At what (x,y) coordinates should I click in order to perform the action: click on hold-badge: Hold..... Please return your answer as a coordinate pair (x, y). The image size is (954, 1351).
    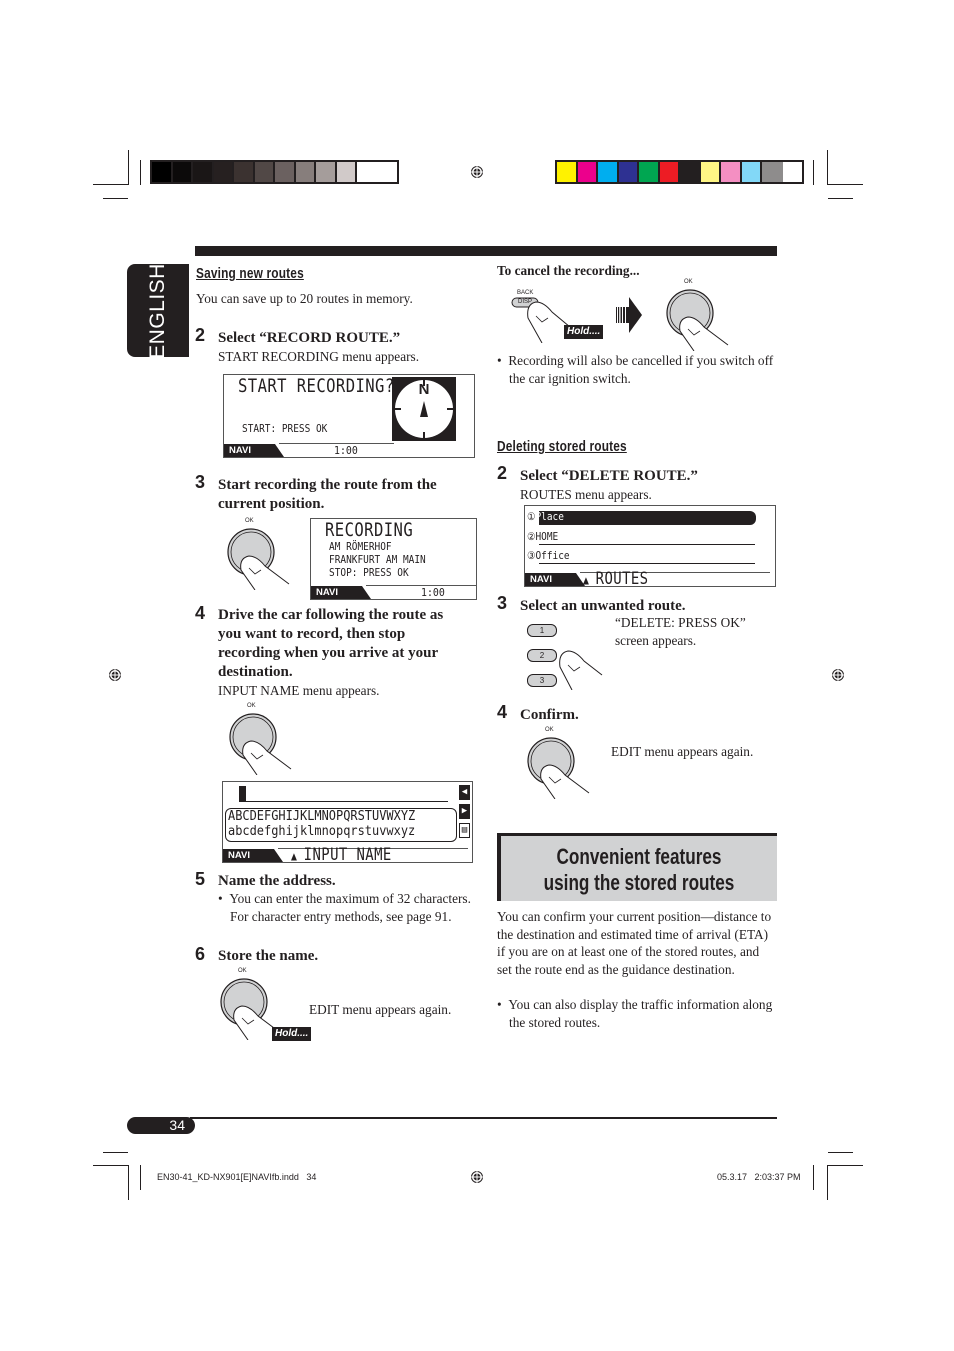
    Looking at the image, I should click on (292, 1034).